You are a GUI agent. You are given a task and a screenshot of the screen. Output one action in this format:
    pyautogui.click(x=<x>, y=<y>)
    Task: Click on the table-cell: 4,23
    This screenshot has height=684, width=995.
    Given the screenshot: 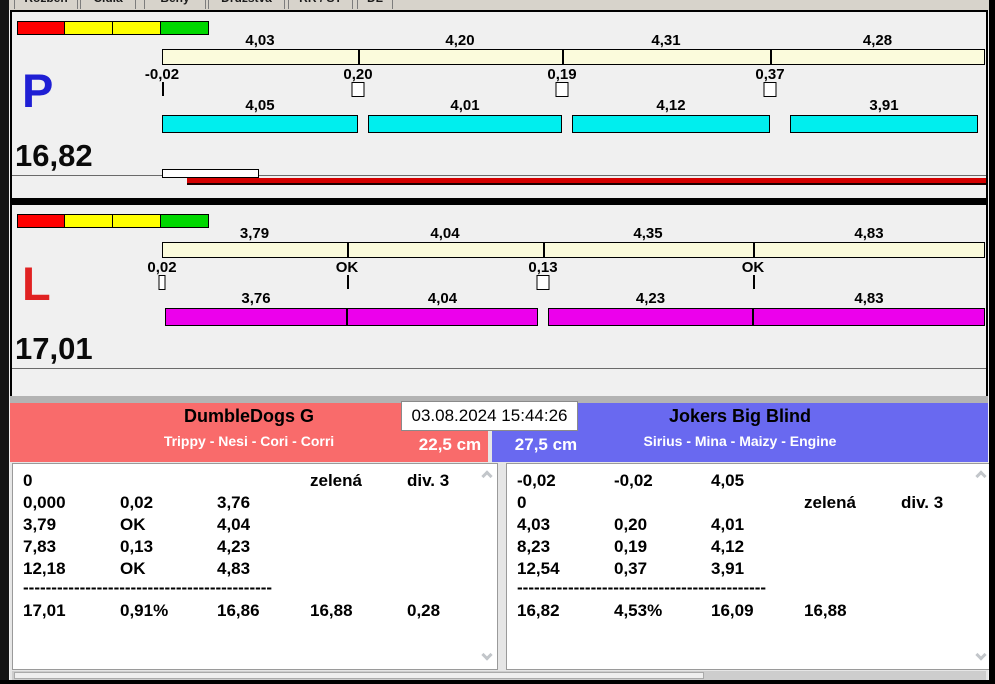 What is the action you would take?
    pyautogui.click(x=234, y=546)
    